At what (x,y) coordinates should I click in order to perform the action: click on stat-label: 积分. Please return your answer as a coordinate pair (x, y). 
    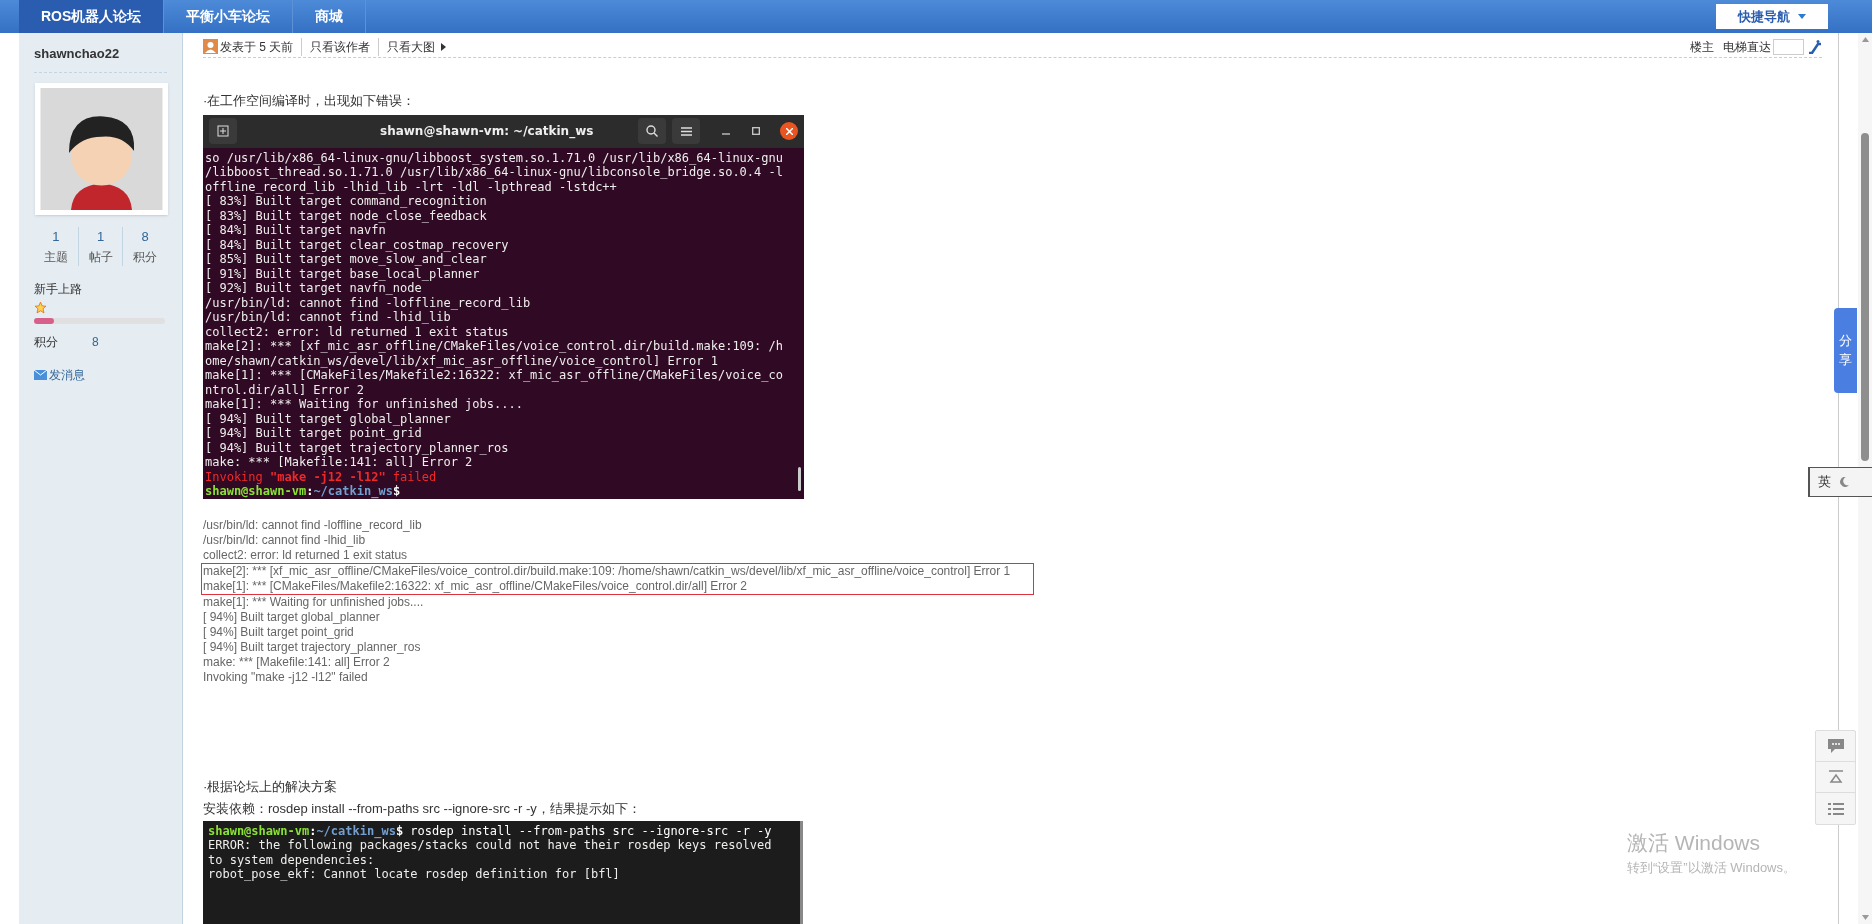
    Looking at the image, I should click on (145, 257).